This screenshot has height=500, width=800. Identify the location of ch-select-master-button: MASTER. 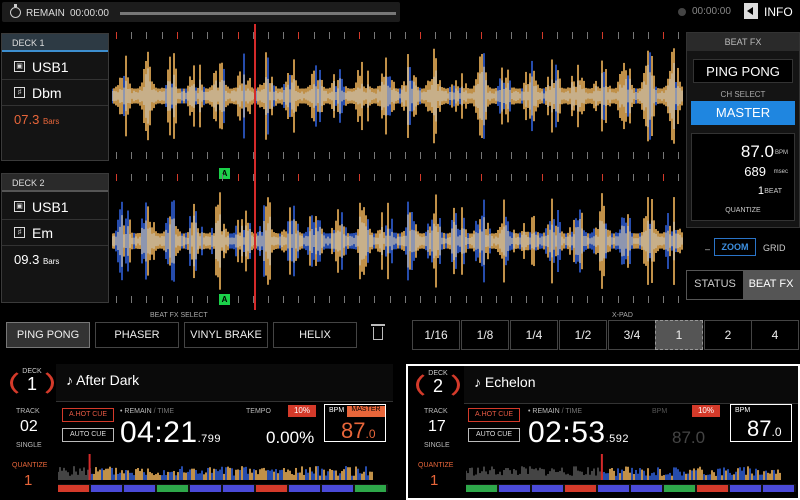
(743, 113).